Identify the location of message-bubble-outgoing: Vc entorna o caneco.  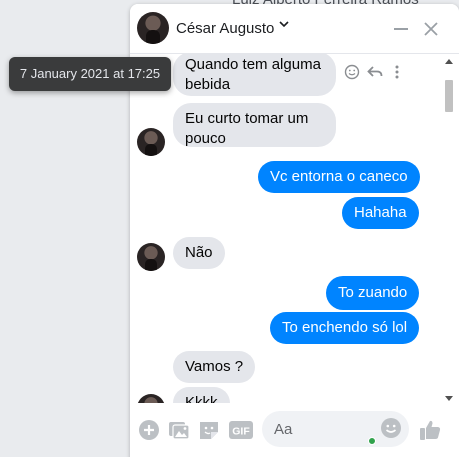
(339, 177).